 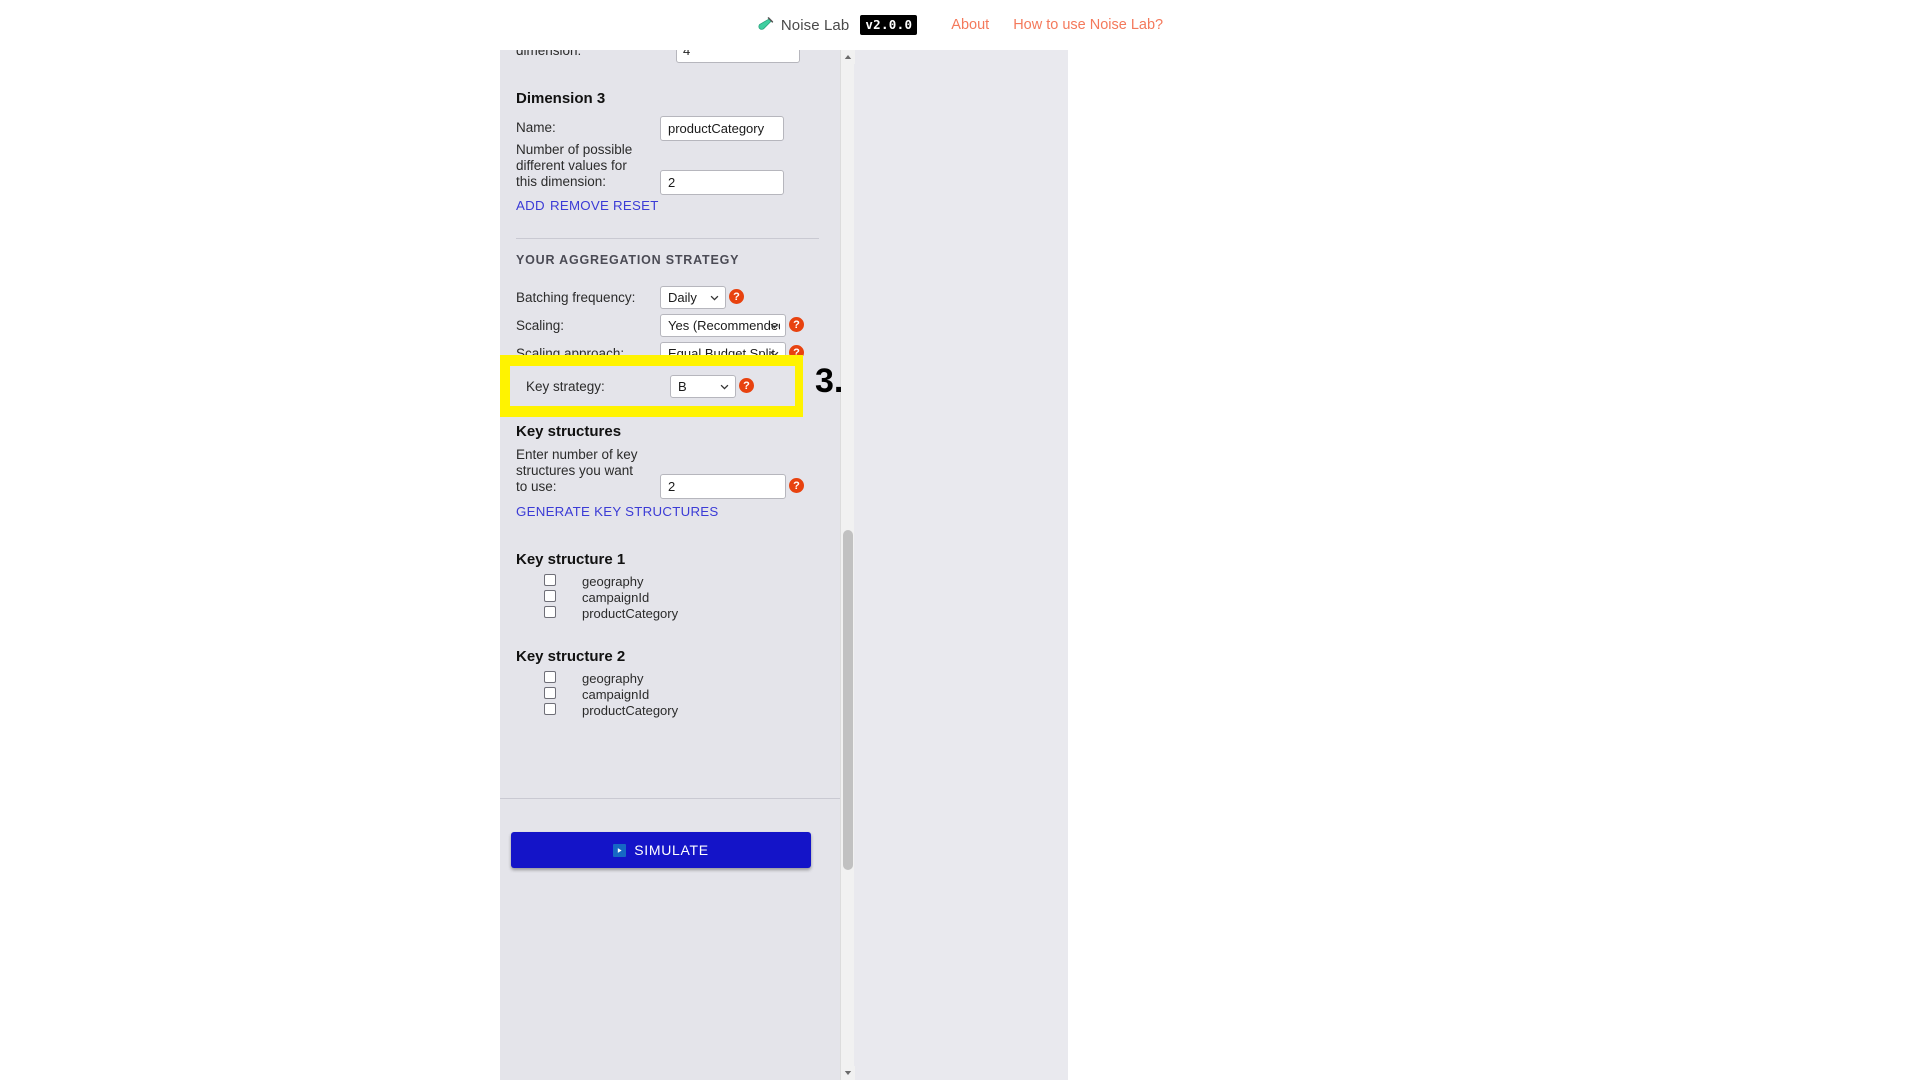 I want to click on brand: Noise Lab v2.0.0, so click(x=837, y=25).